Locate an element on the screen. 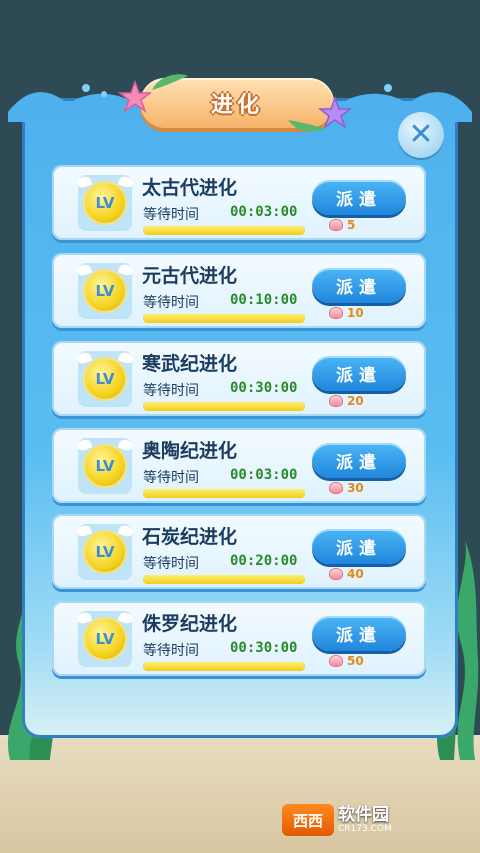 The width and height of the screenshot is (480, 853). cost: 10 is located at coordinates (347, 313).